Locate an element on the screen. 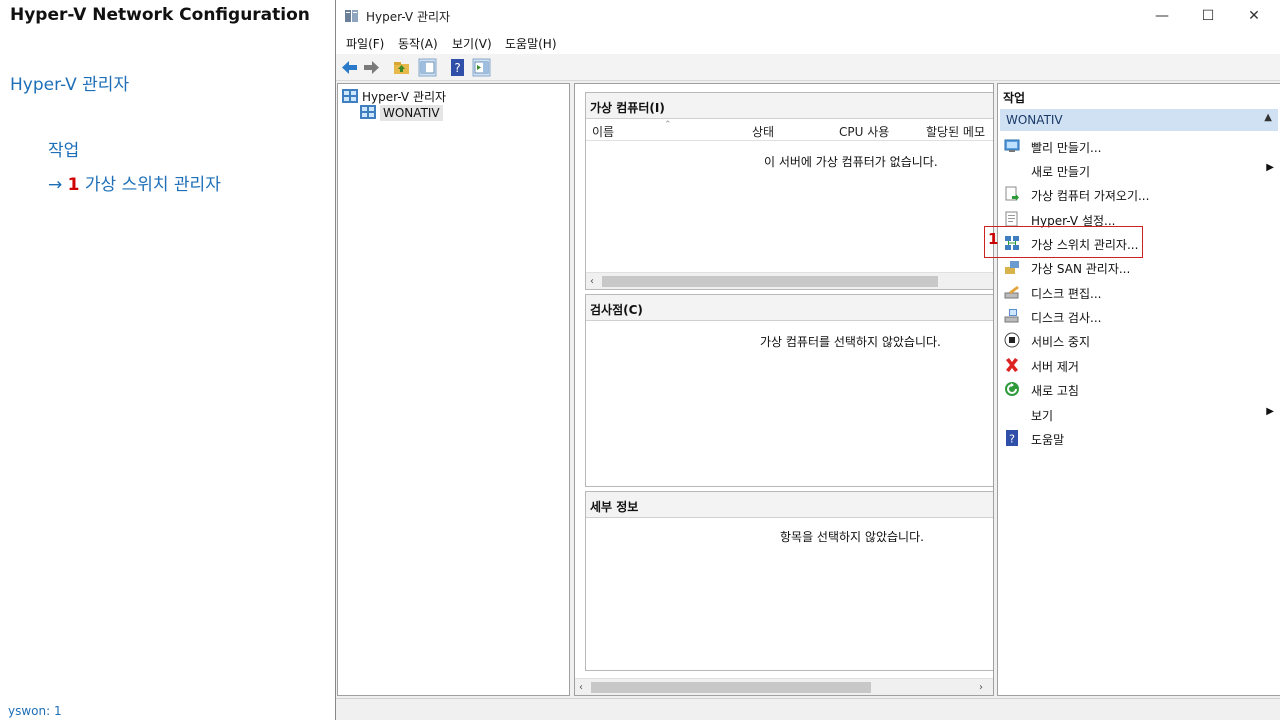  hyperv-app-icon is located at coordinates (351, 16).